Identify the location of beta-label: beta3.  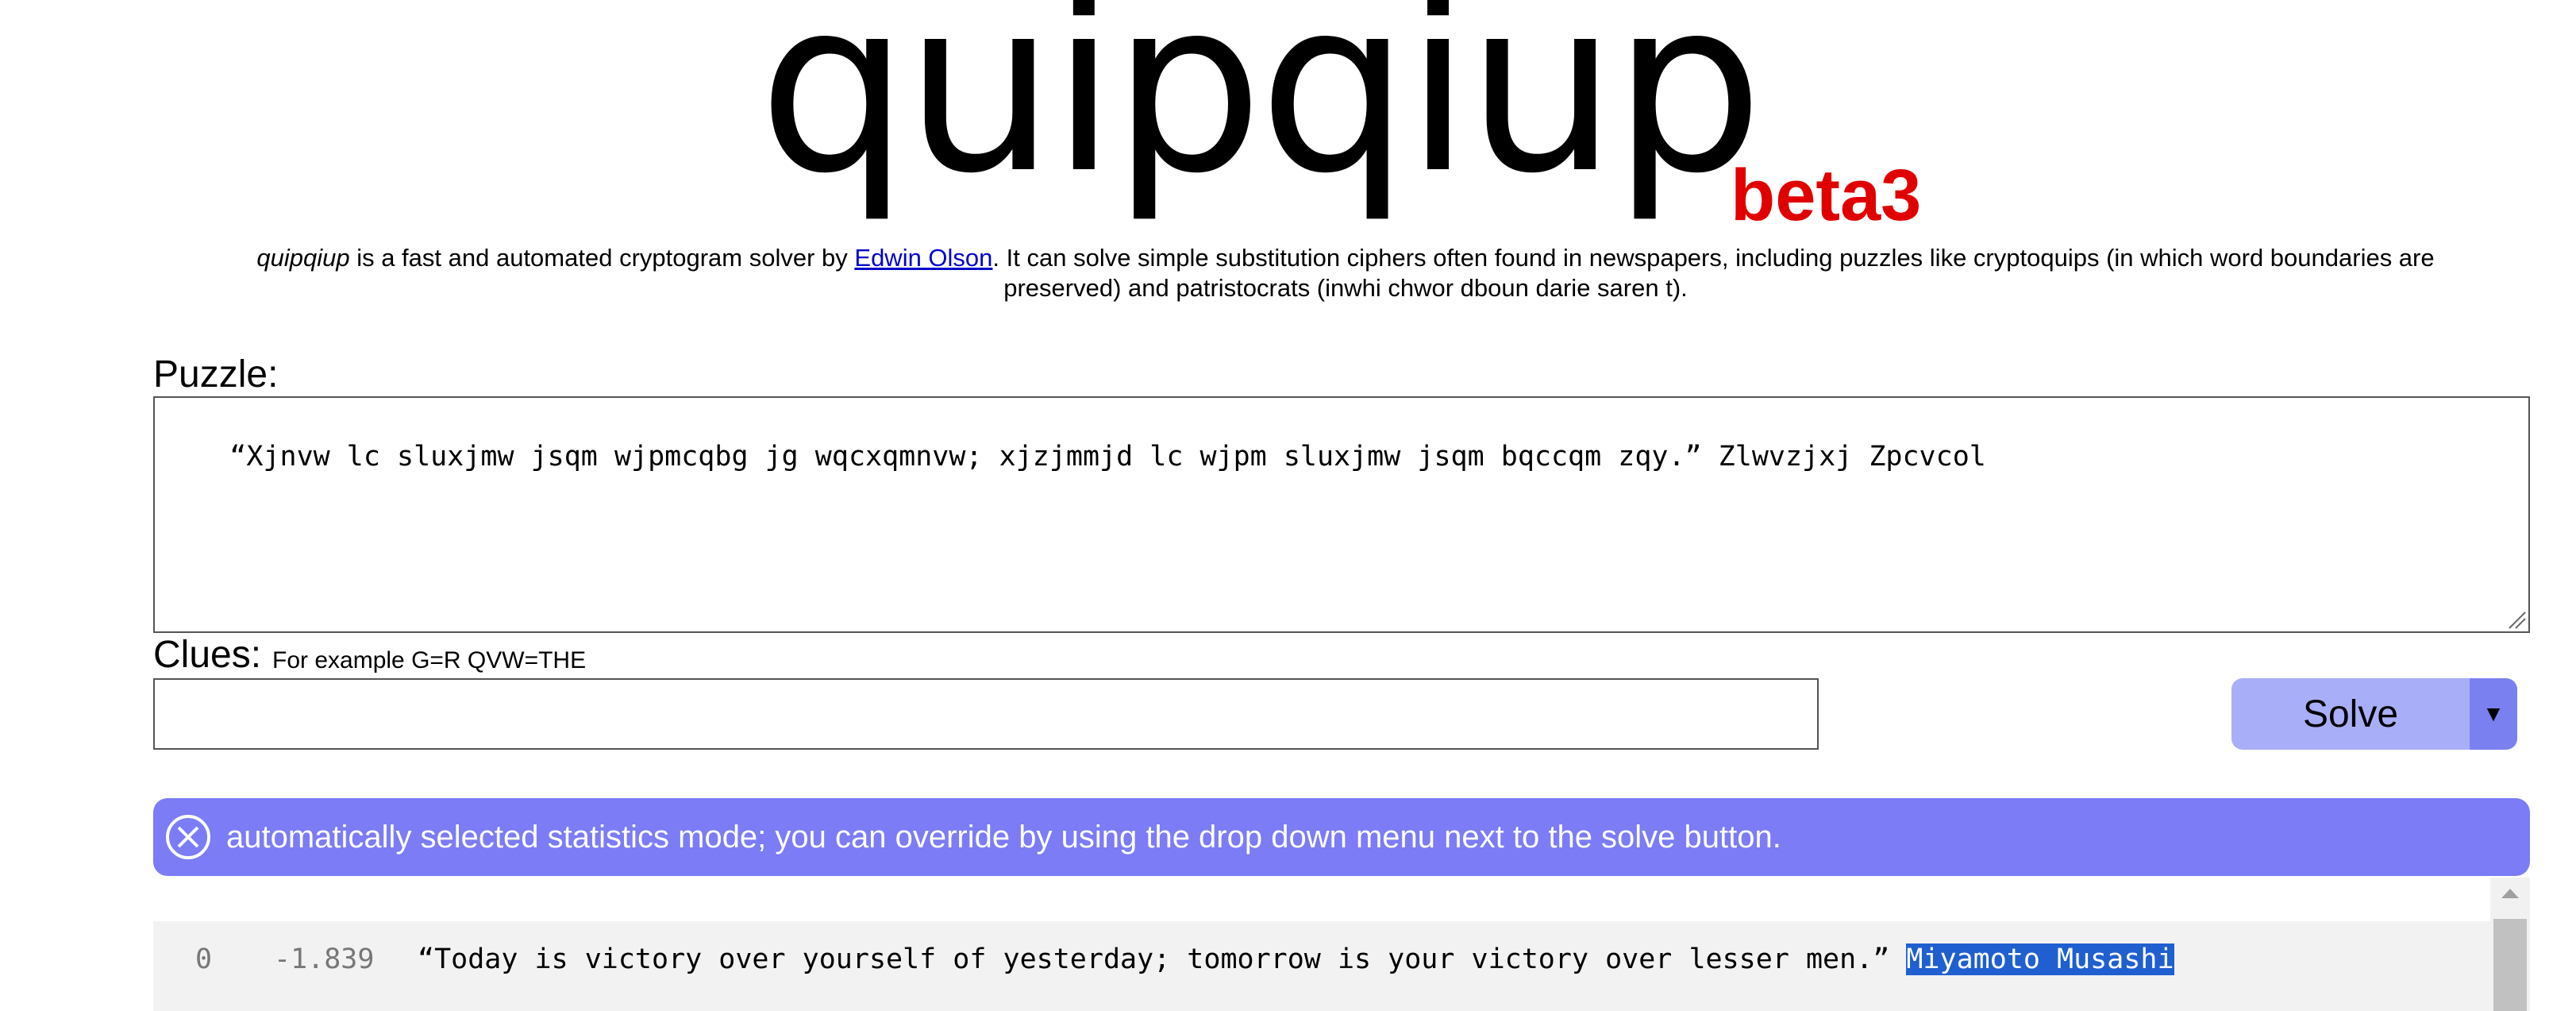
(1826, 195).